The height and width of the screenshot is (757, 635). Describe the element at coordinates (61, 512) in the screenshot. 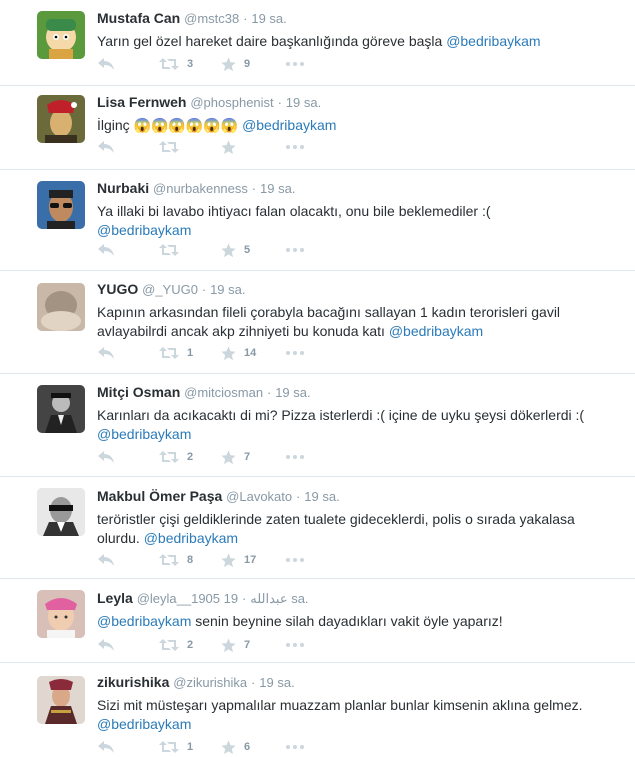

I see `masked-avatar-icon` at that location.